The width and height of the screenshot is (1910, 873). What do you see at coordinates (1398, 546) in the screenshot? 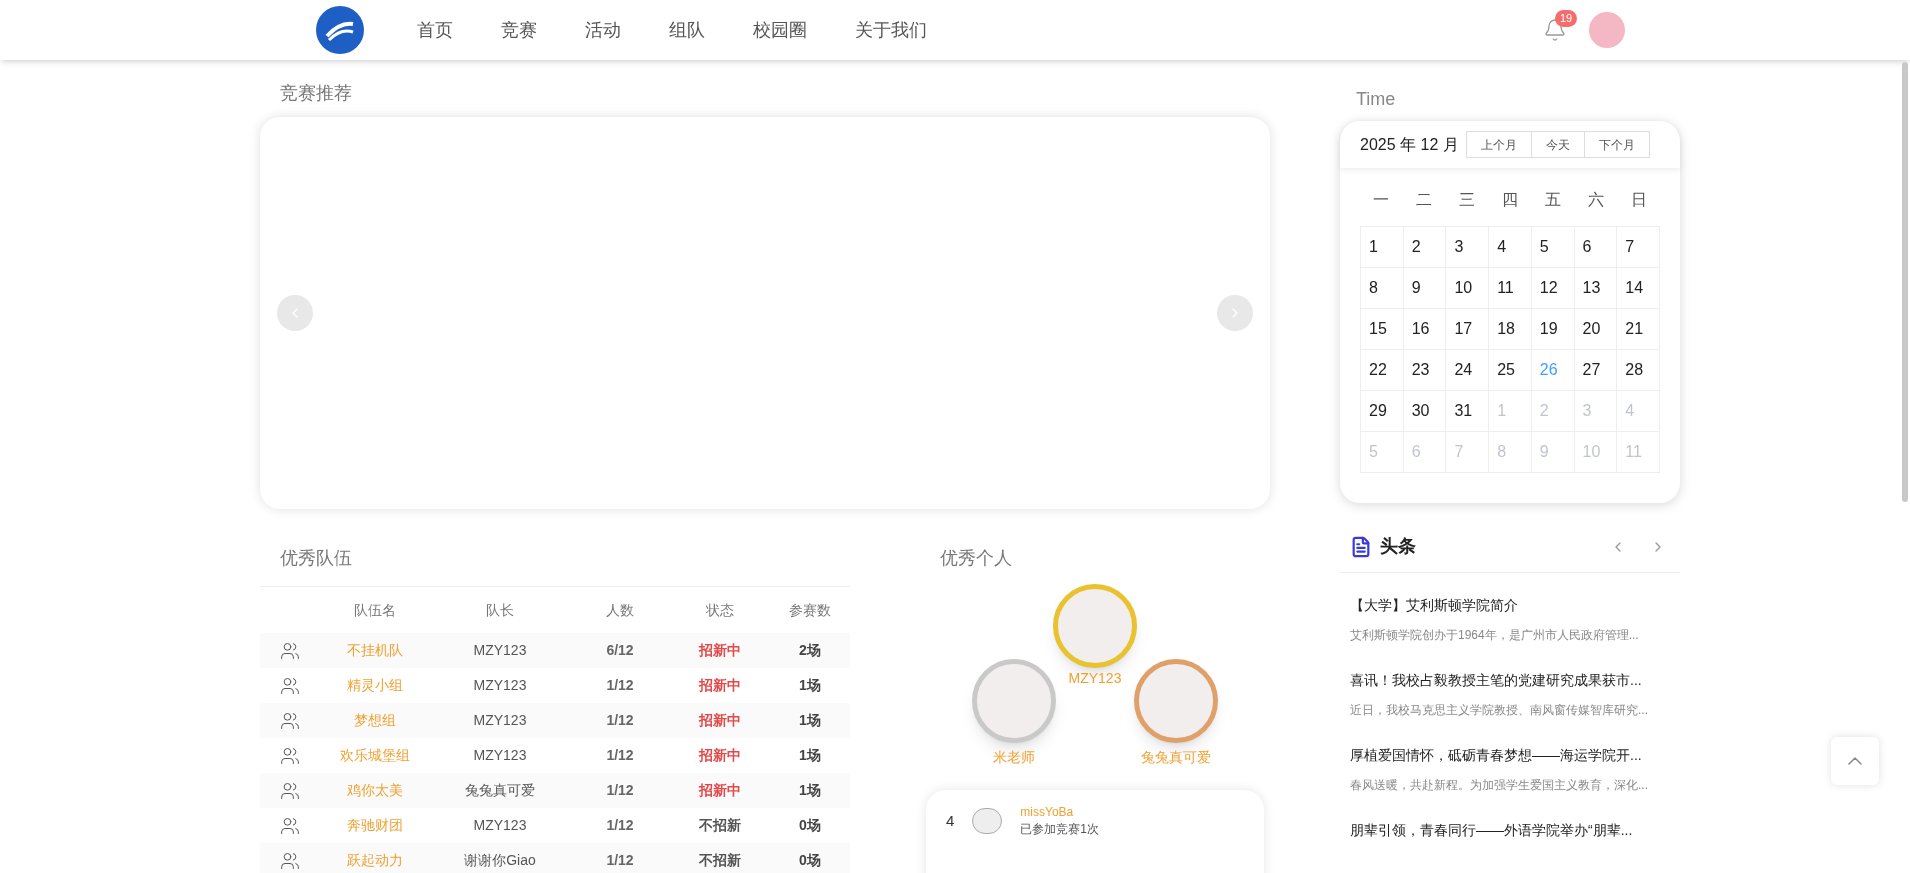
I see `section-title: 头条` at bounding box center [1398, 546].